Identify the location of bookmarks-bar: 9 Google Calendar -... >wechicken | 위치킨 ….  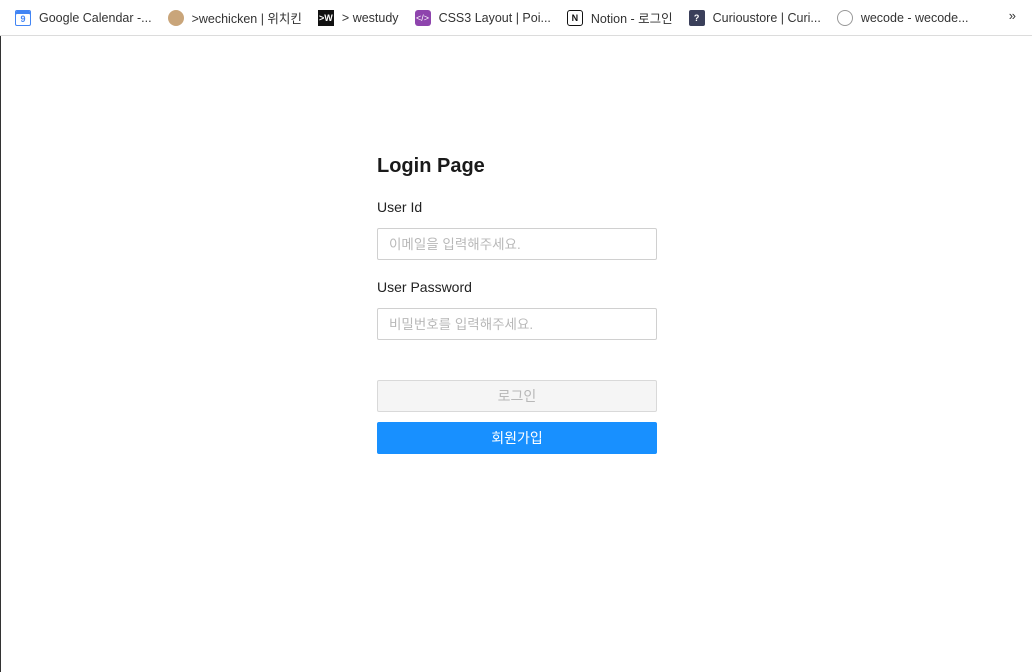
(516, 18).